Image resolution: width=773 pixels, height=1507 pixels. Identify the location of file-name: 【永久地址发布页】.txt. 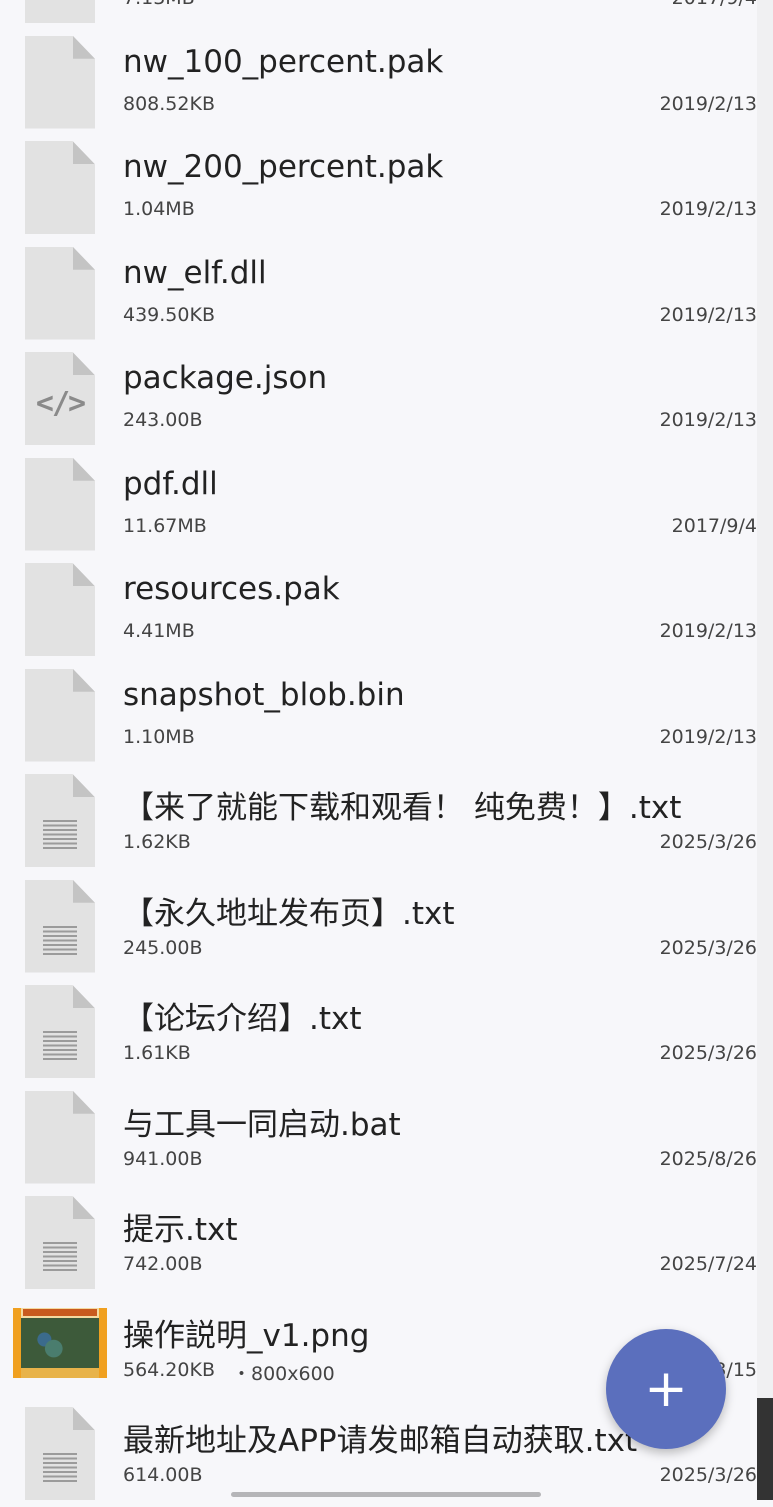
(289, 913).